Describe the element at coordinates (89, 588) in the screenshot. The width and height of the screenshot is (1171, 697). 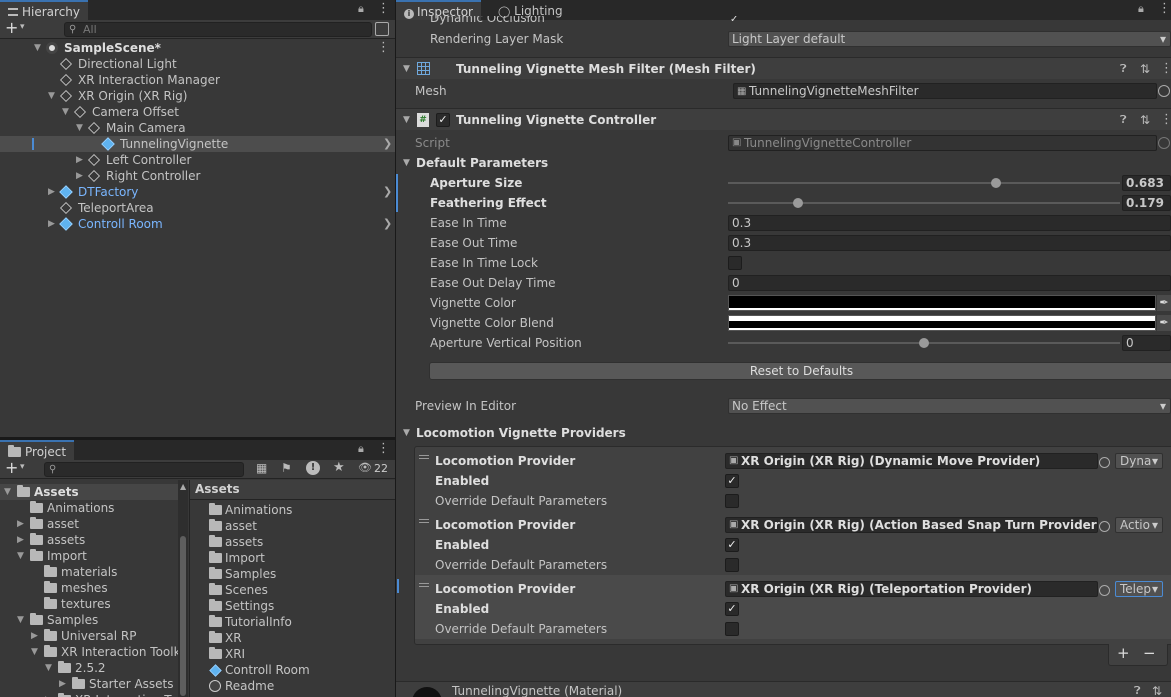
I see `project-tree-item: meshes` at that location.